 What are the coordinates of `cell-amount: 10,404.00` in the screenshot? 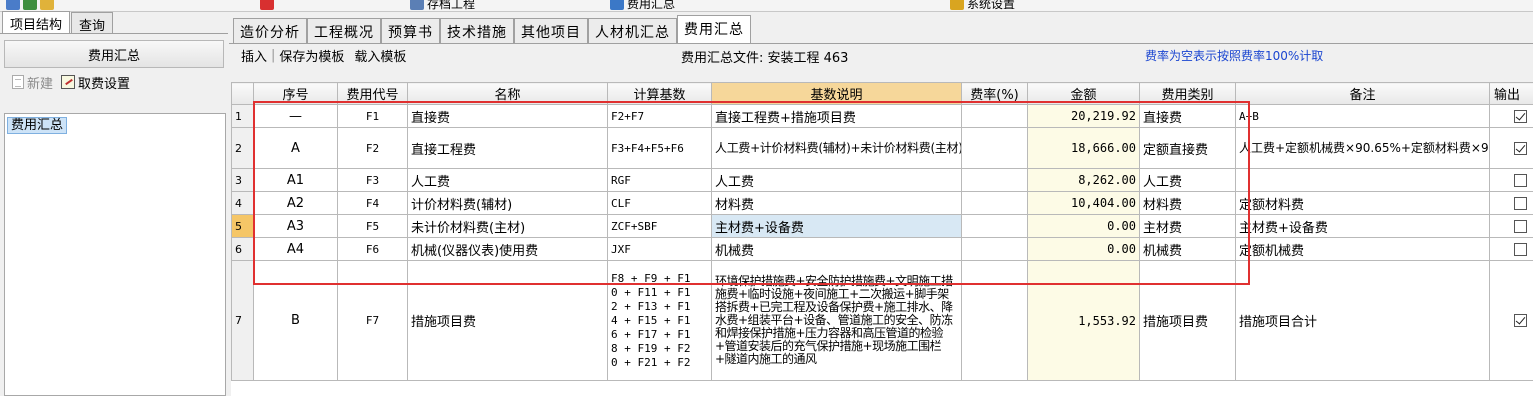 It's located at (1083, 203).